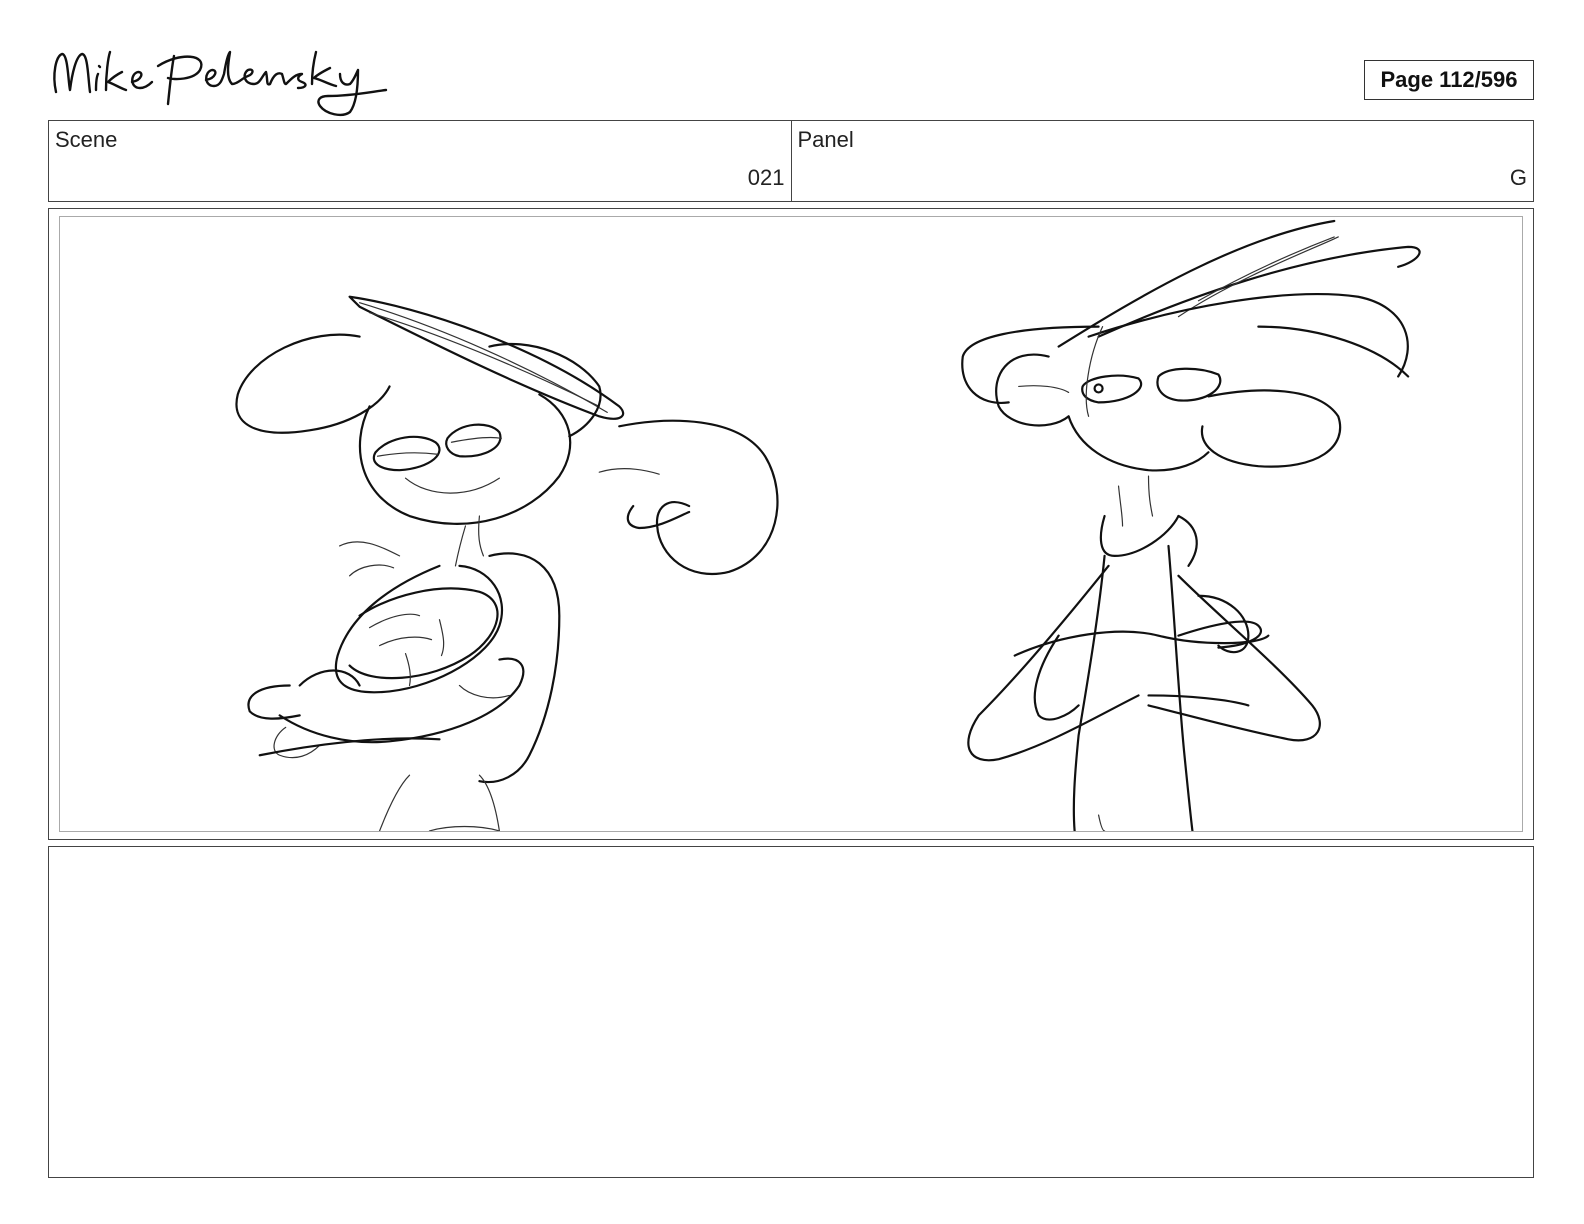 The width and height of the screenshot is (1584, 1224). What do you see at coordinates (86, 139) in the screenshot?
I see `scene-label: Scene` at bounding box center [86, 139].